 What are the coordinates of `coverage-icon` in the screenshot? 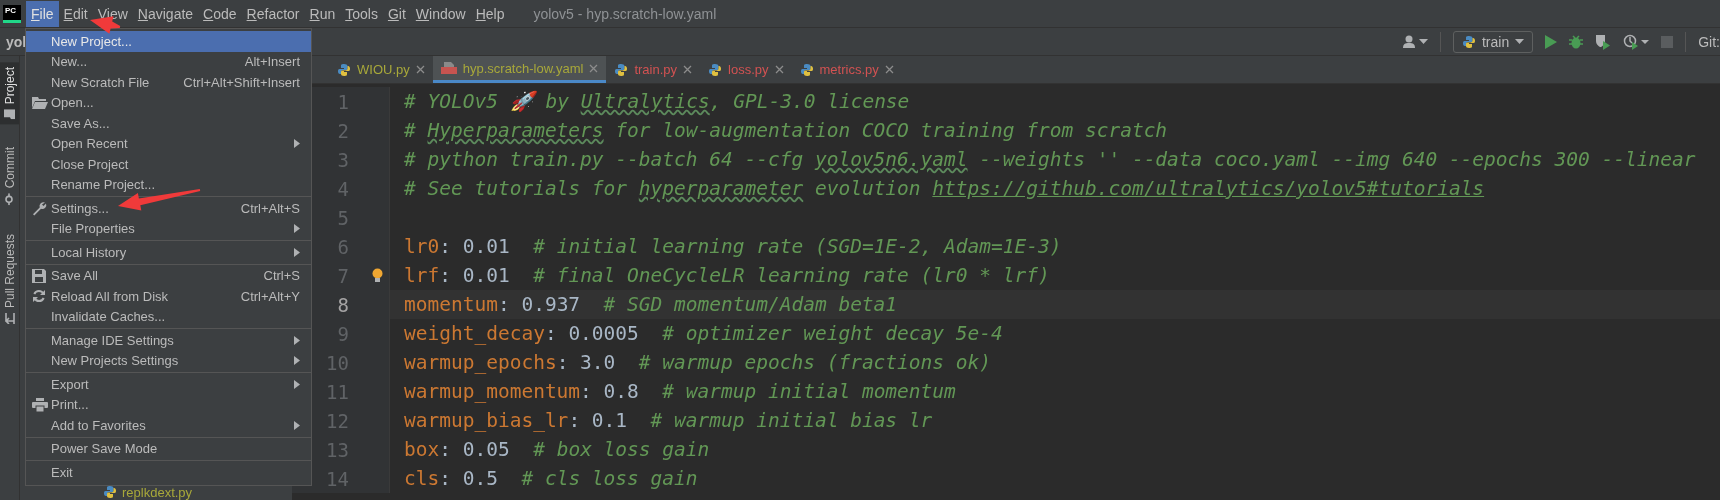 It's located at (1603, 41).